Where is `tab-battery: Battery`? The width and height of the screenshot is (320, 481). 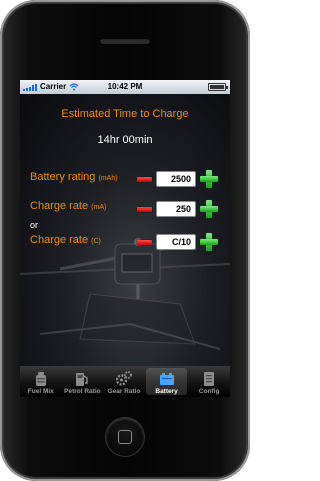 tab-battery: Battery is located at coordinates (166, 381).